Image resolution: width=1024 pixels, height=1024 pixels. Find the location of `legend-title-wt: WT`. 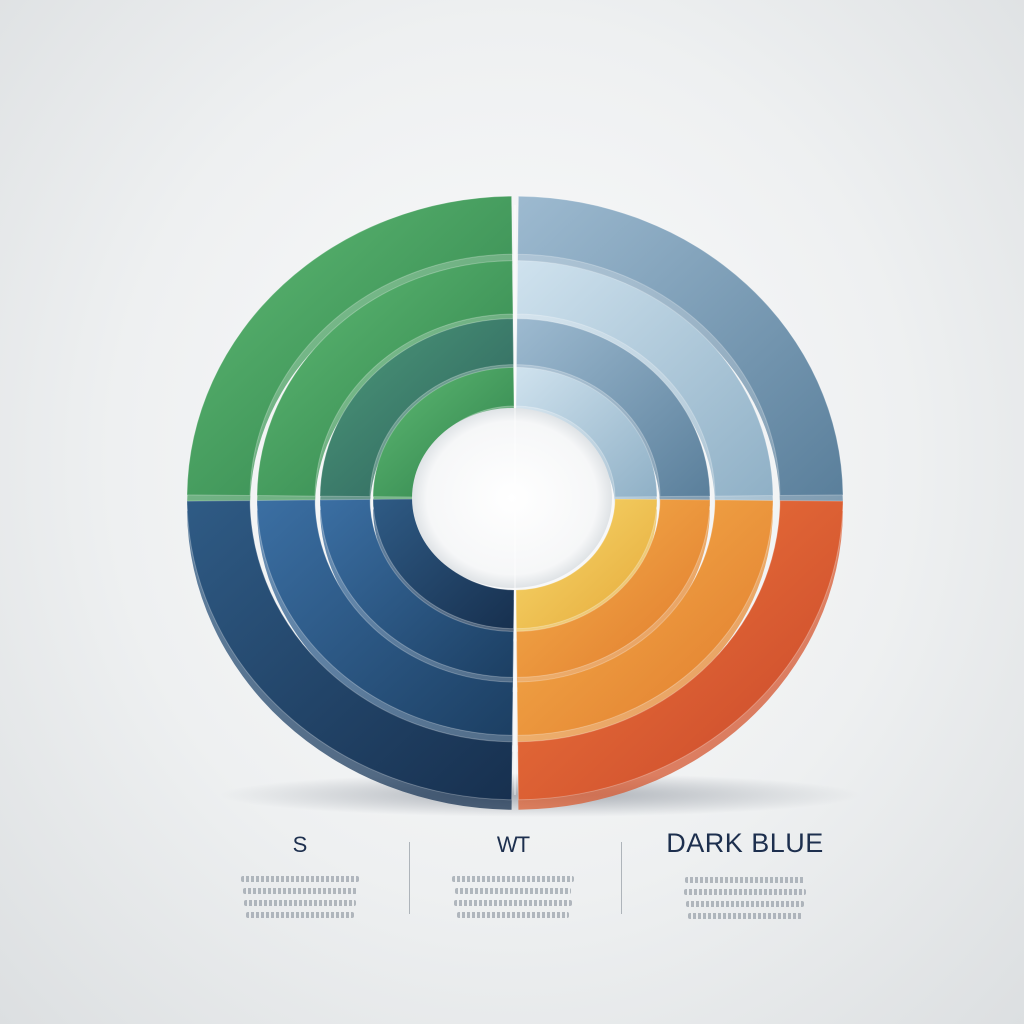

legend-title-wt: WT is located at coordinates (513, 844).